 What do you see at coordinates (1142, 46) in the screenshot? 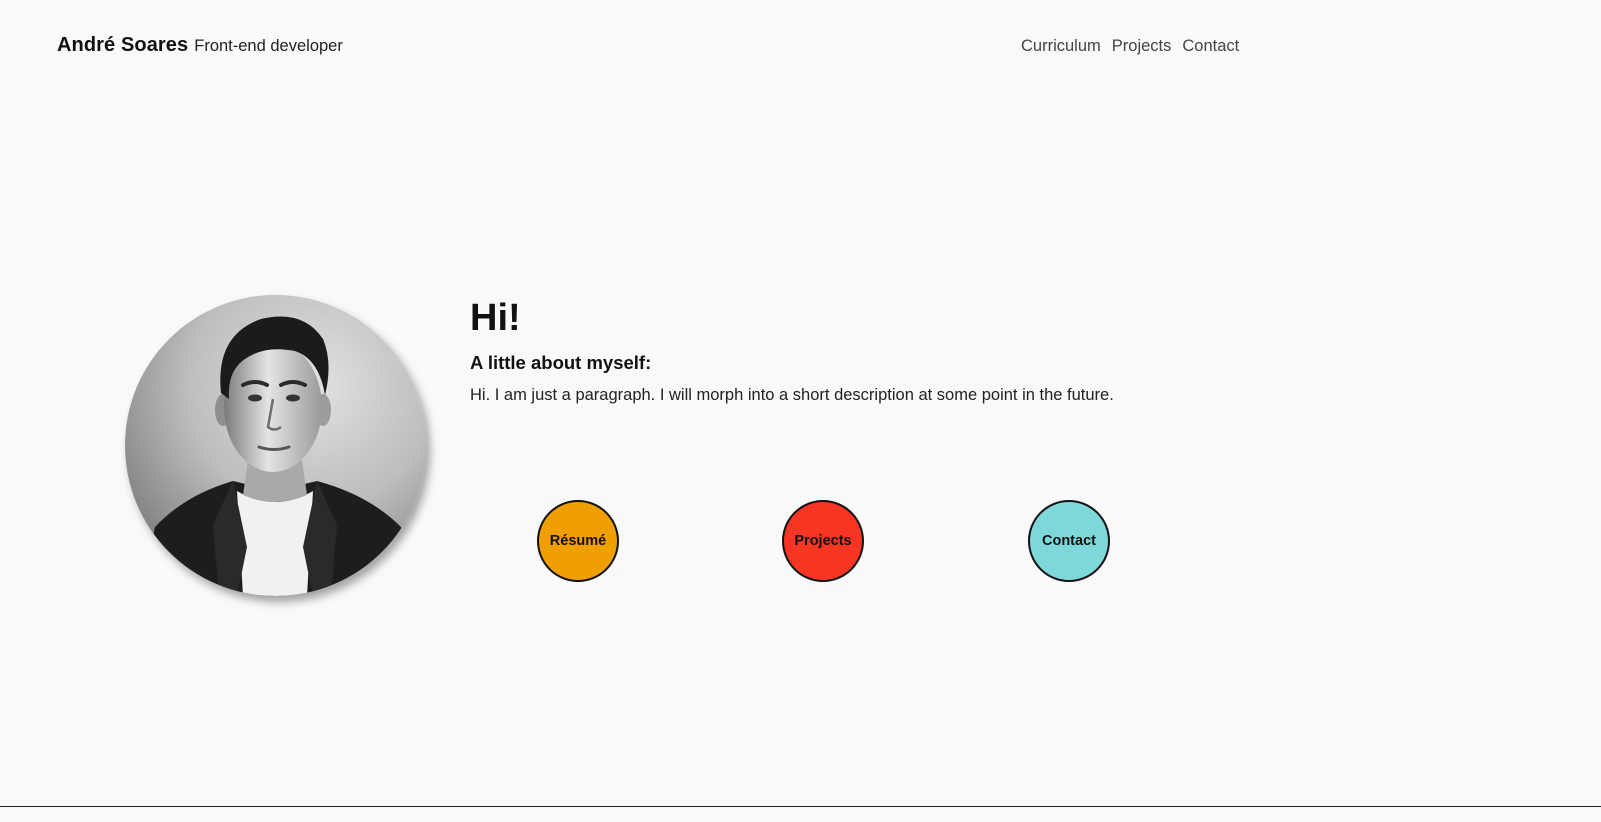
I see `nav-link-projects: Projects` at bounding box center [1142, 46].